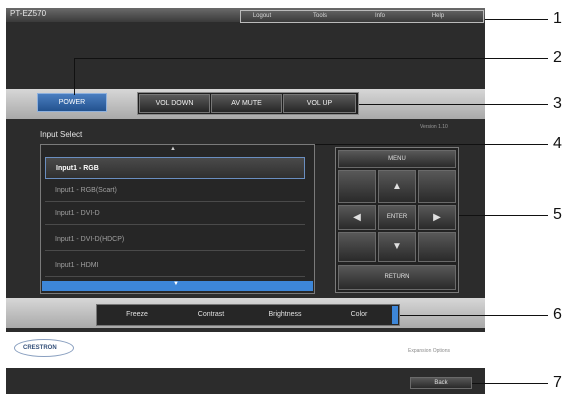 This screenshot has width=573, height=401. Describe the element at coordinates (437, 247) in the screenshot. I see `nav-blank-br` at that location.